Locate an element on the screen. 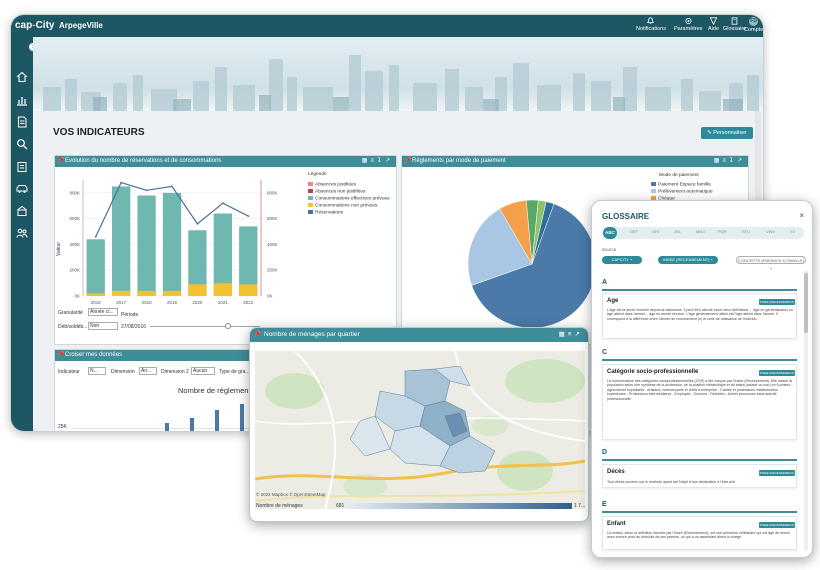 Image resolution: width=820 pixels, height=570 pixels. letter-tab: YZ is located at coordinates (792, 231).